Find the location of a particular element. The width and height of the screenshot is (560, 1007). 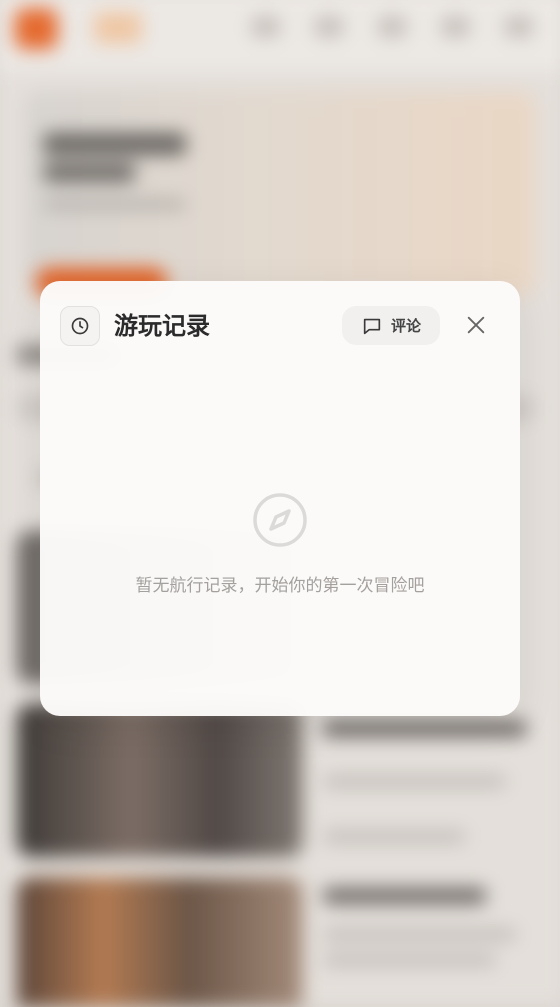

modal-title: 游玩记录 is located at coordinates (162, 326).